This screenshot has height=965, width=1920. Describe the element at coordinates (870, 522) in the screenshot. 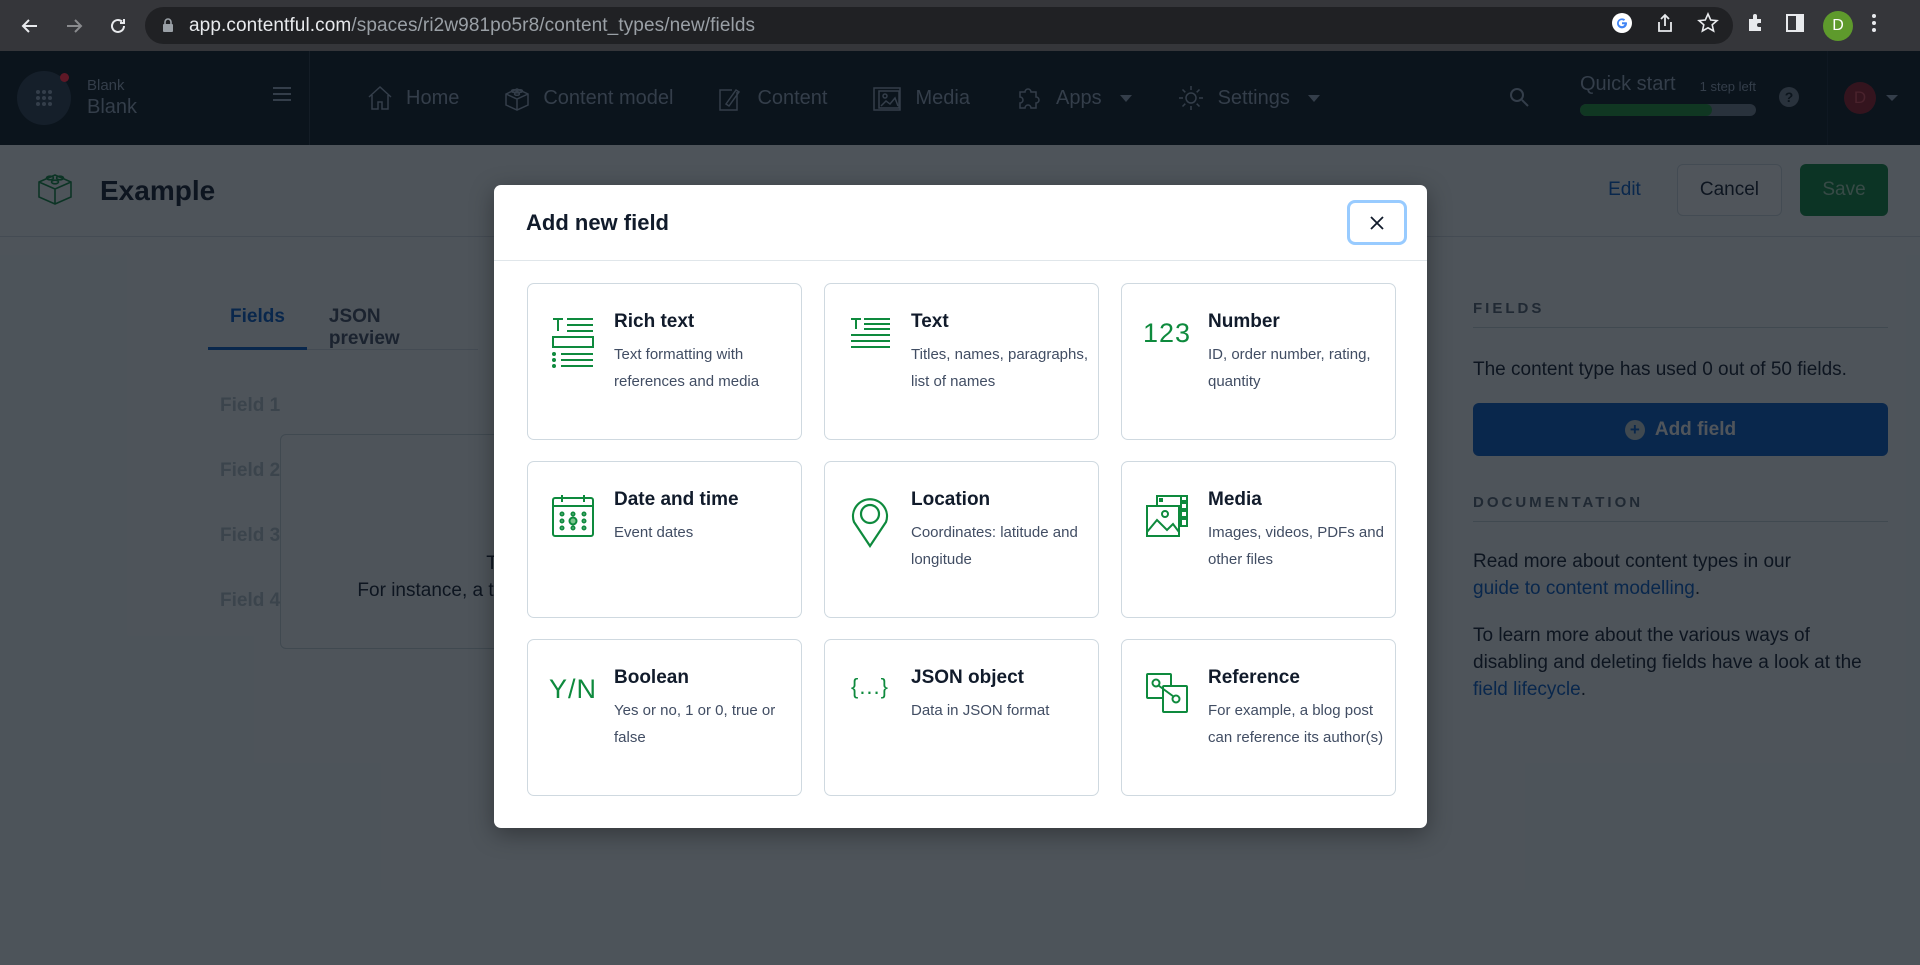

I see `location-pin-icon` at that location.